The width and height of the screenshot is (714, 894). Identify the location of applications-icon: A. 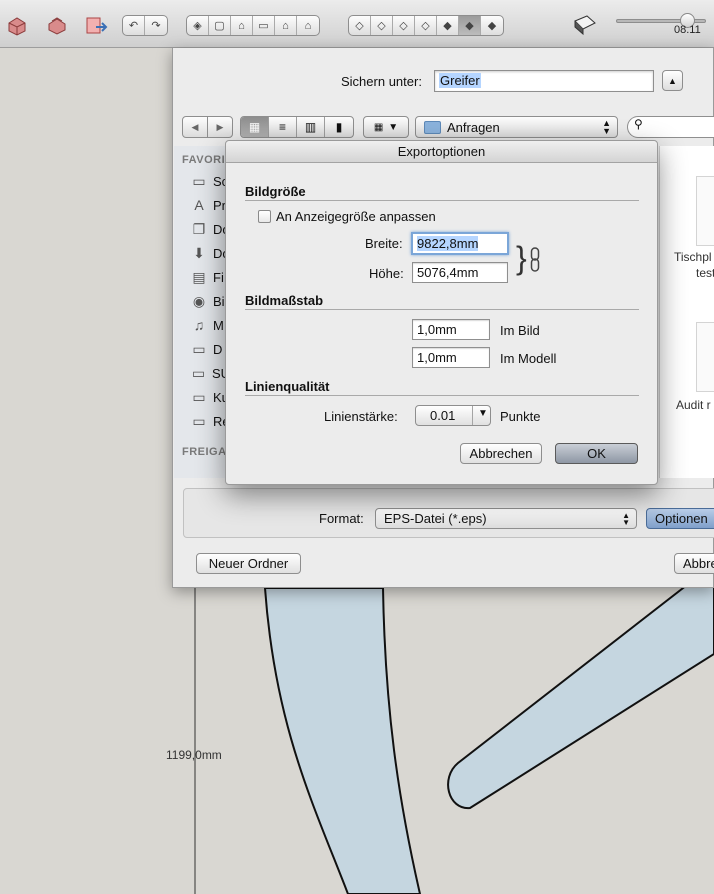
(199, 205).